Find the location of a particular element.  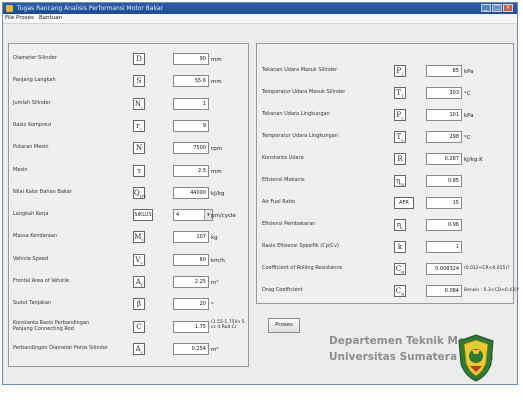

left-value-input: 60 is located at coordinates (191, 259).